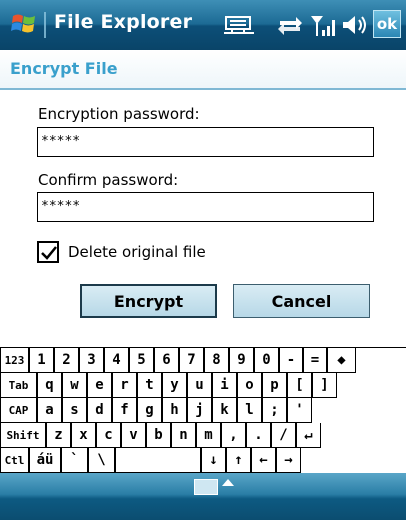 This screenshot has height=520, width=406. What do you see at coordinates (205, 142) in the screenshot?
I see `encryption-password-input: *****` at bounding box center [205, 142].